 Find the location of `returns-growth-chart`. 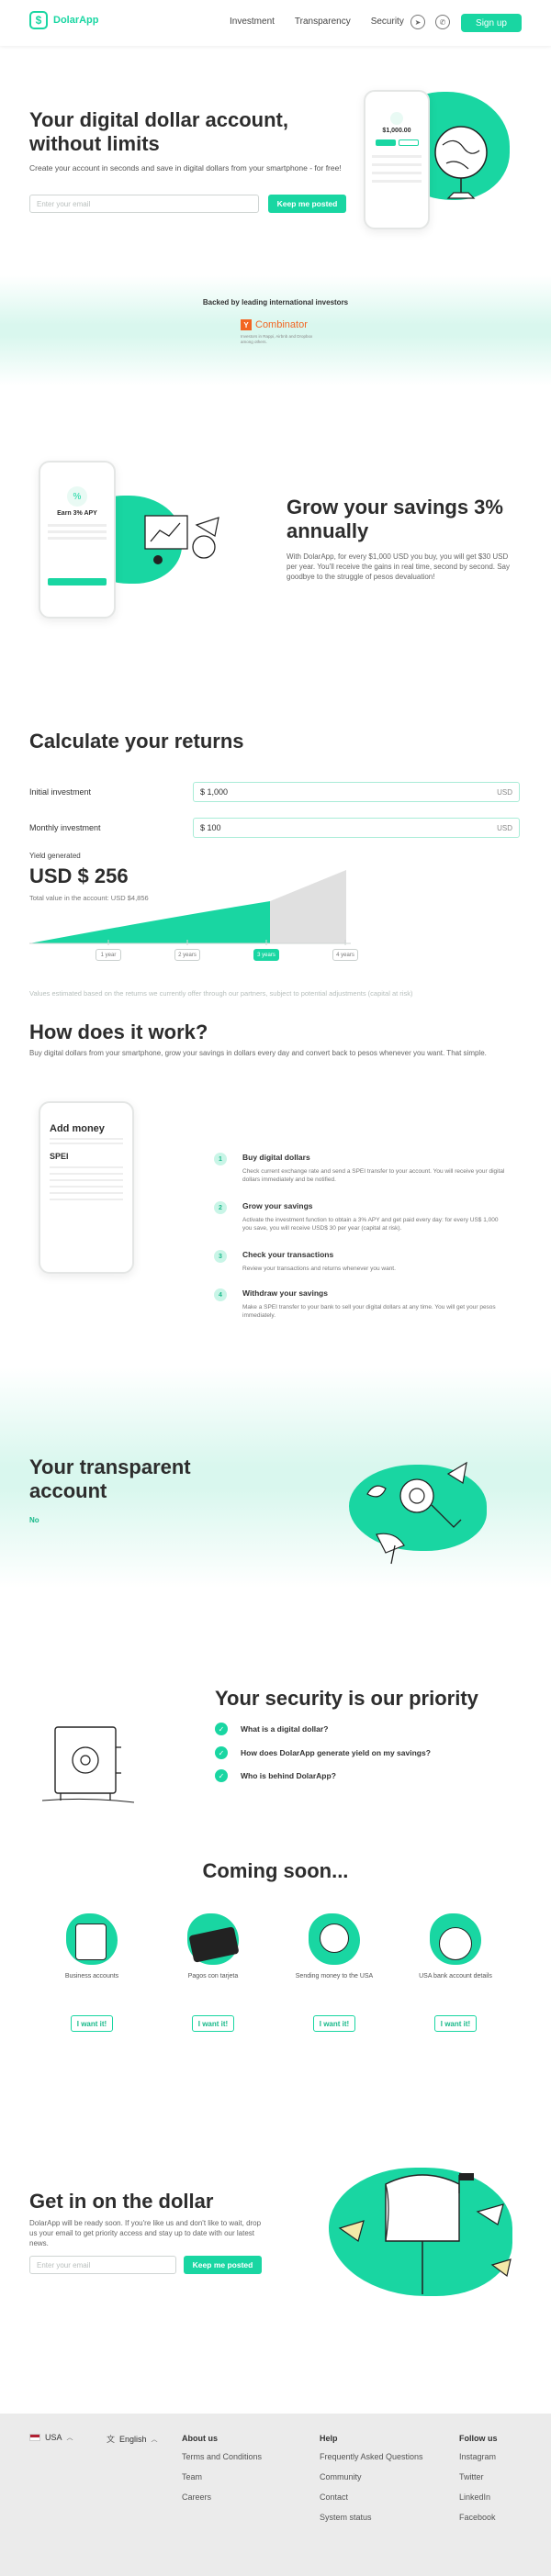

returns-growth-chart is located at coordinates (190, 907).